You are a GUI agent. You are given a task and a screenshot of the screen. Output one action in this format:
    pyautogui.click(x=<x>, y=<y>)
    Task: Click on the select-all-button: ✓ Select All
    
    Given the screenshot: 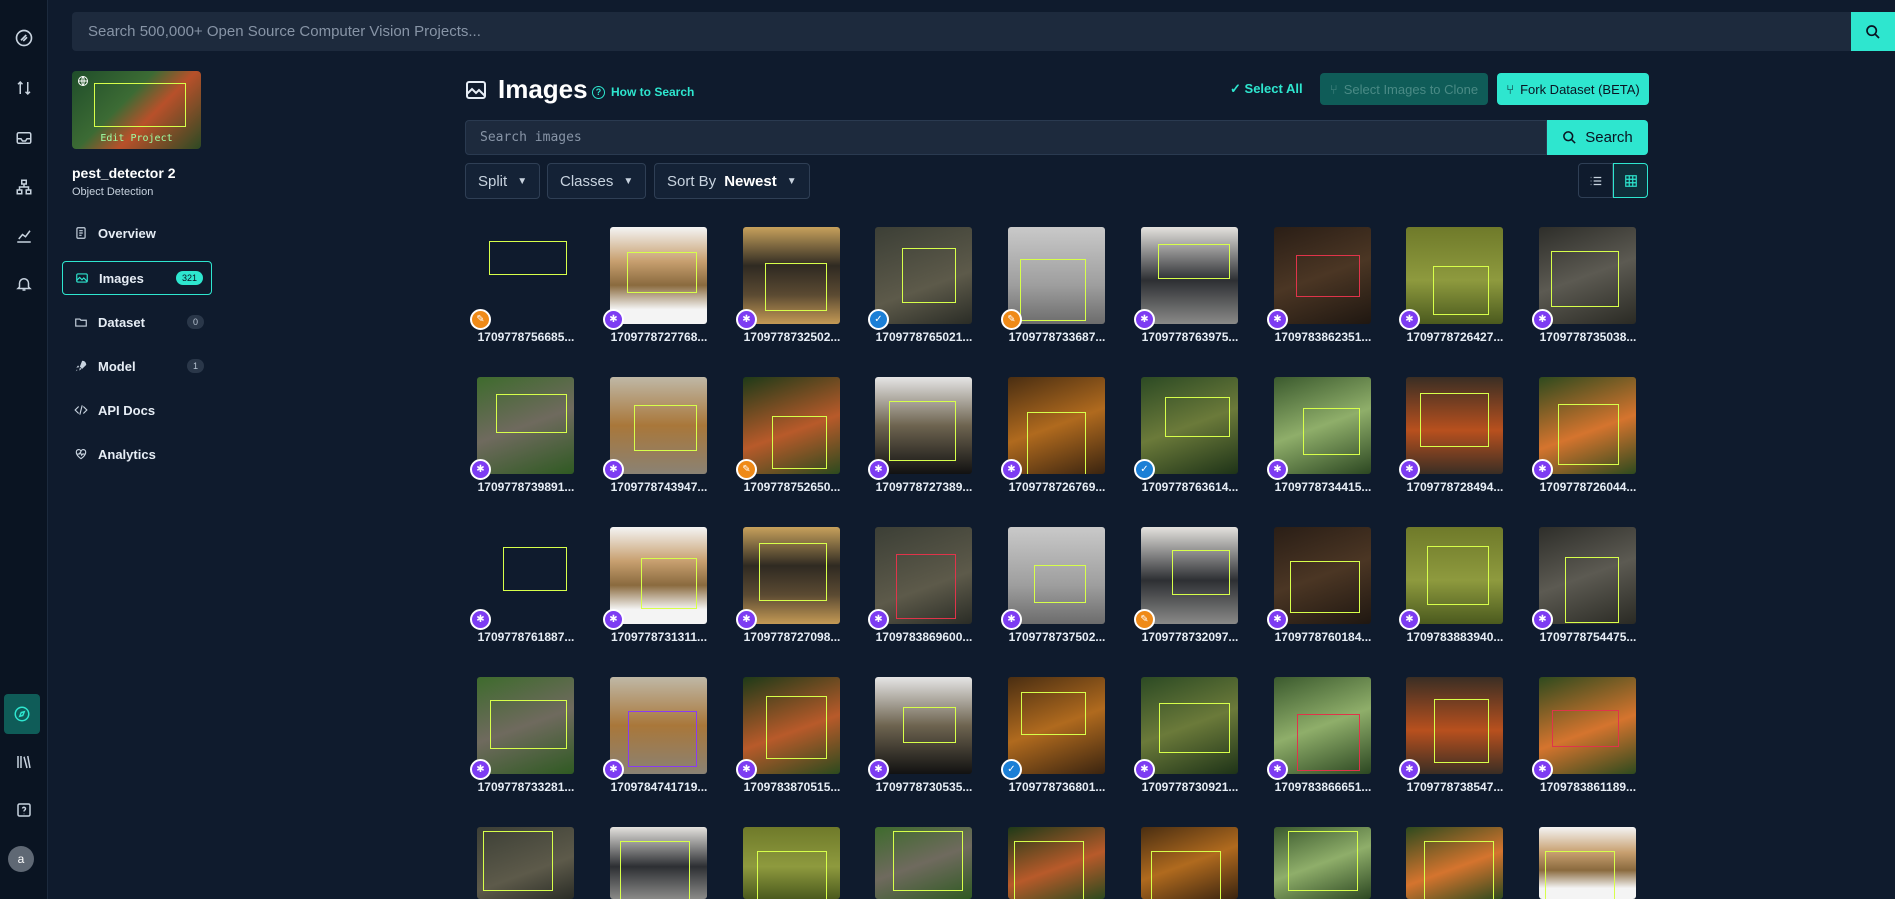 What is the action you would take?
    pyautogui.click(x=1266, y=89)
    